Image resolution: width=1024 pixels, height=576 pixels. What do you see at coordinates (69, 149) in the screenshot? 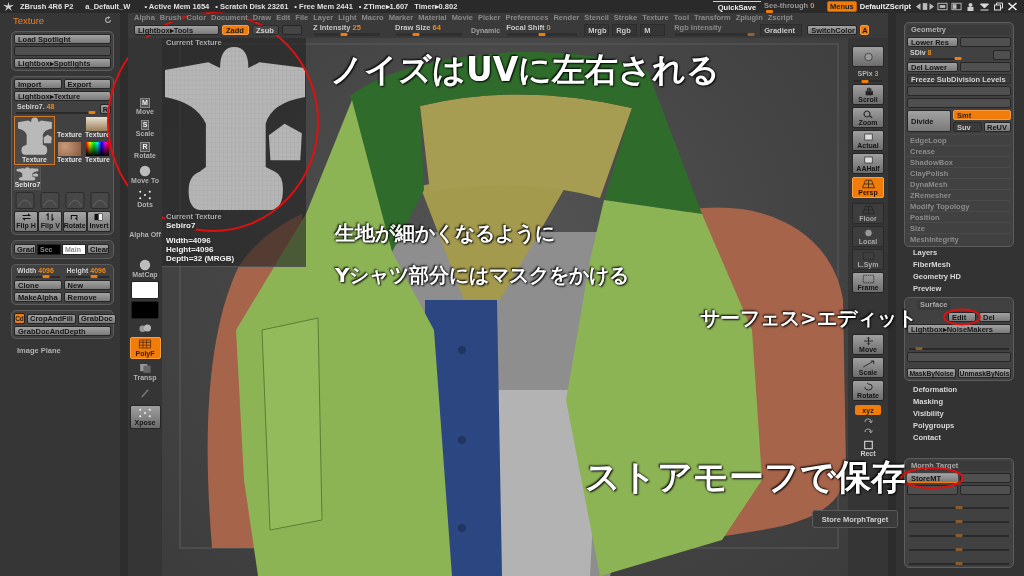
I see `noise-texture-icon` at bounding box center [69, 149].